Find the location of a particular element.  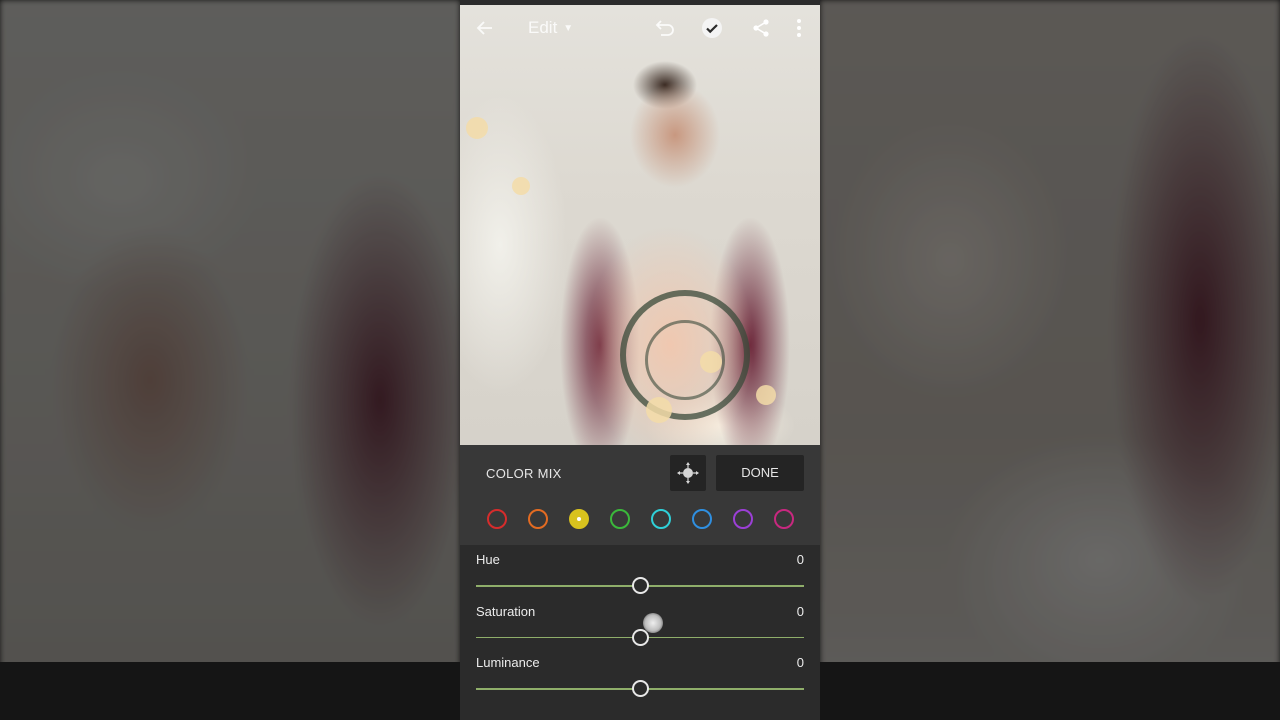

swatch-purple is located at coordinates (743, 519).